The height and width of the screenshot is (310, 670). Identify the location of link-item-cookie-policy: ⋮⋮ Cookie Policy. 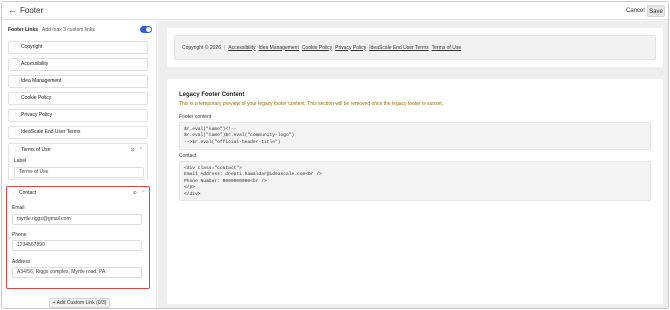
(78, 98).